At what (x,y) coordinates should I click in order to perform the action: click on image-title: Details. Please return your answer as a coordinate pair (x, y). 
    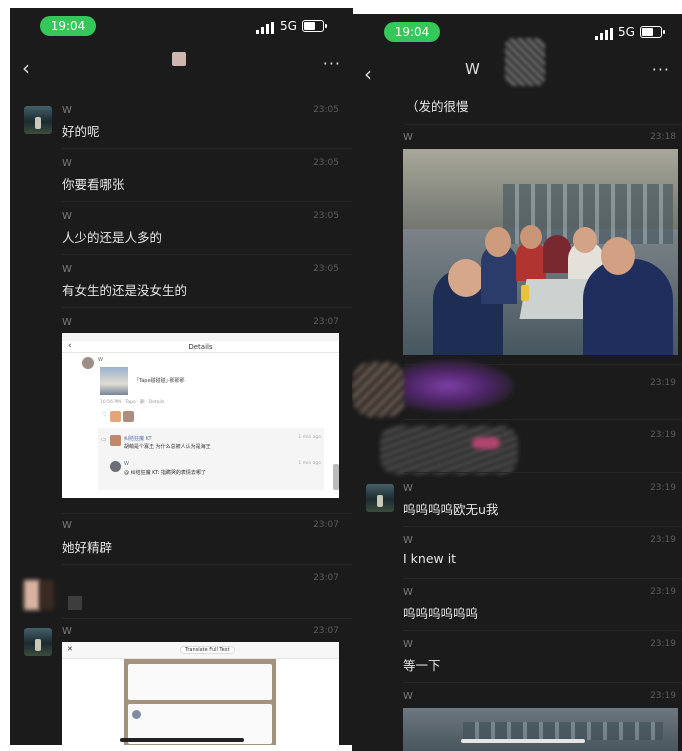
    Looking at the image, I should click on (200, 347).